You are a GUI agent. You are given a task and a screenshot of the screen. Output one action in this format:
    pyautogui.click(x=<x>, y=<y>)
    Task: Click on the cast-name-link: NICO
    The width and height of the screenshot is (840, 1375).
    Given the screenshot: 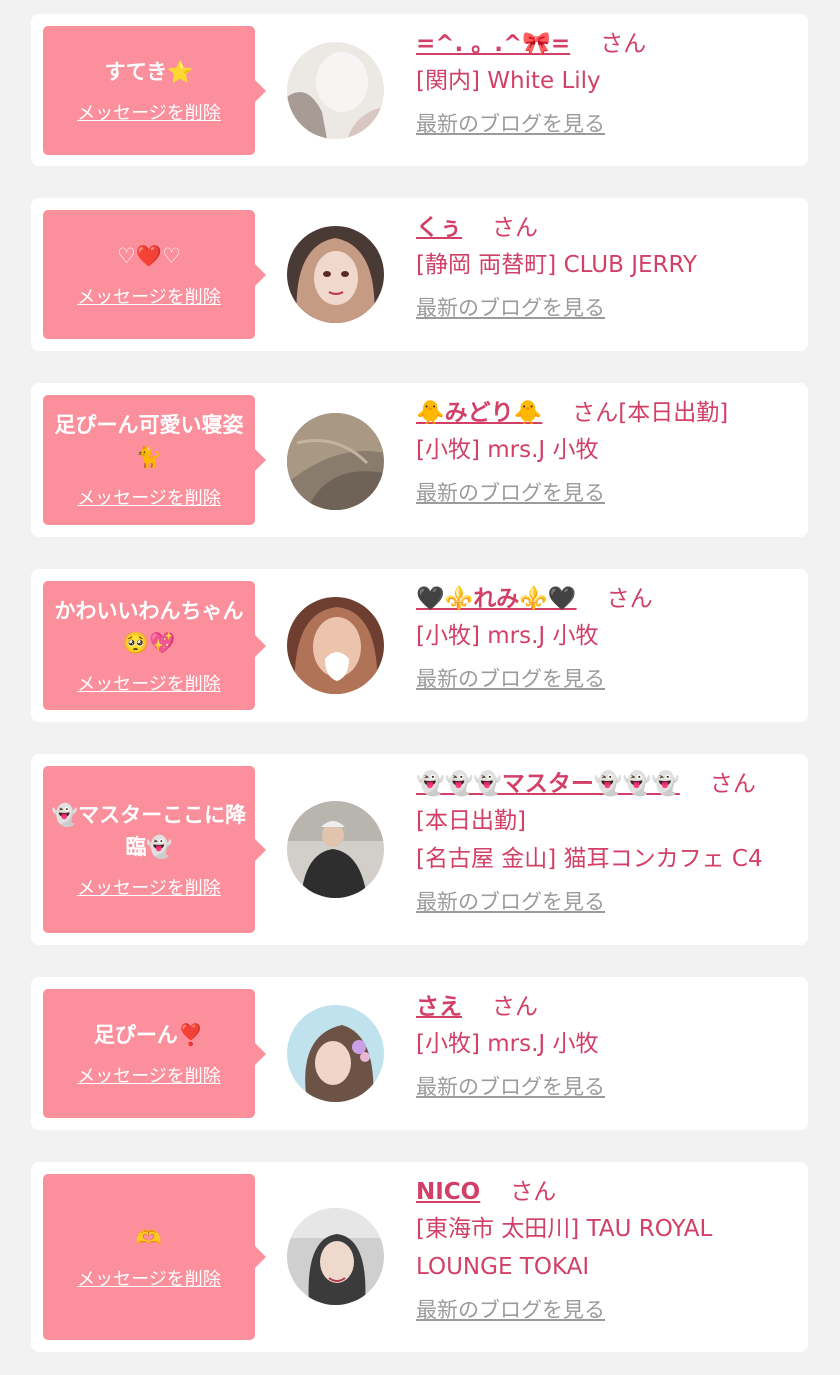 What is the action you would take?
    pyautogui.click(x=448, y=1192)
    